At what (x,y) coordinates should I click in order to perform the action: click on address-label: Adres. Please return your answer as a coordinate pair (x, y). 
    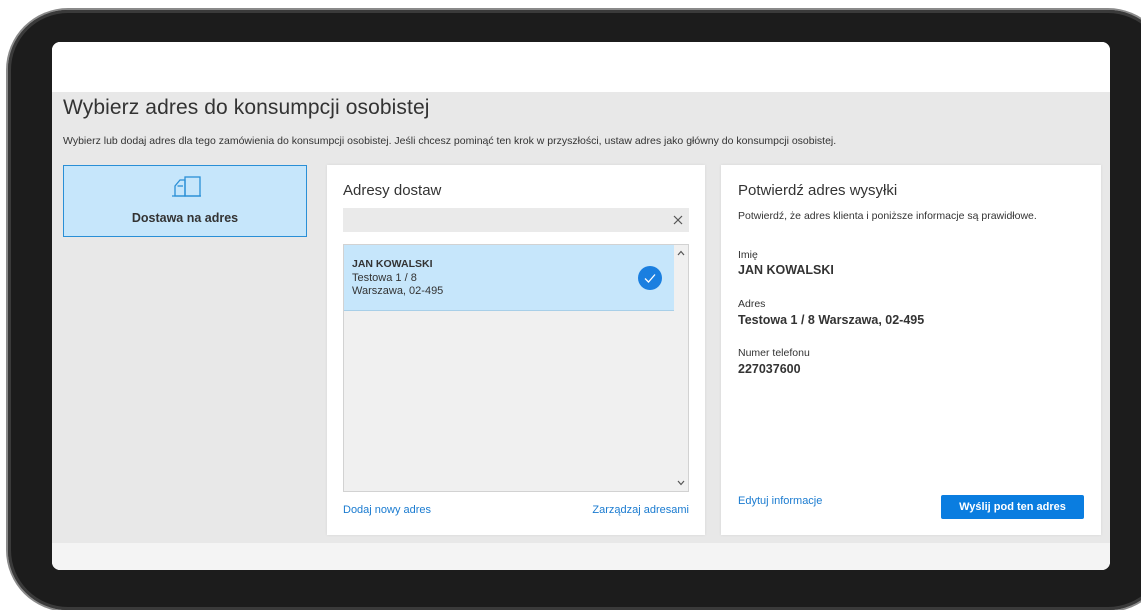
    Looking at the image, I should click on (752, 304).